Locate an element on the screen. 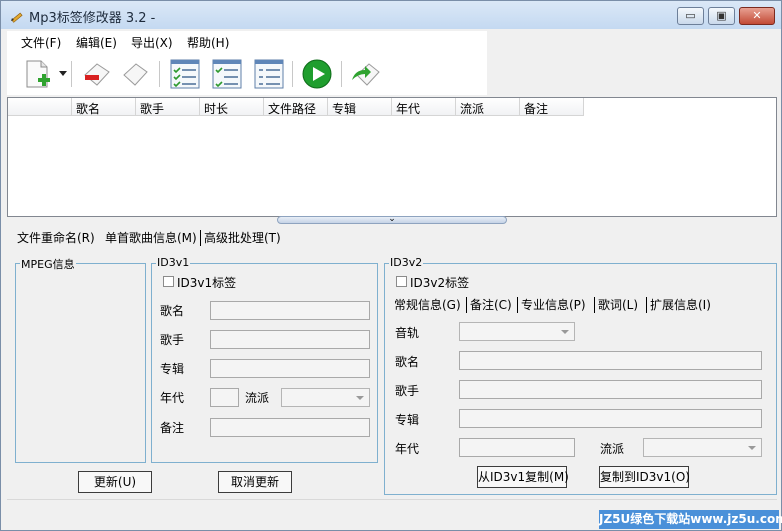  id3v1-artist-label: 歌手 is located at coordinates (172, 340).